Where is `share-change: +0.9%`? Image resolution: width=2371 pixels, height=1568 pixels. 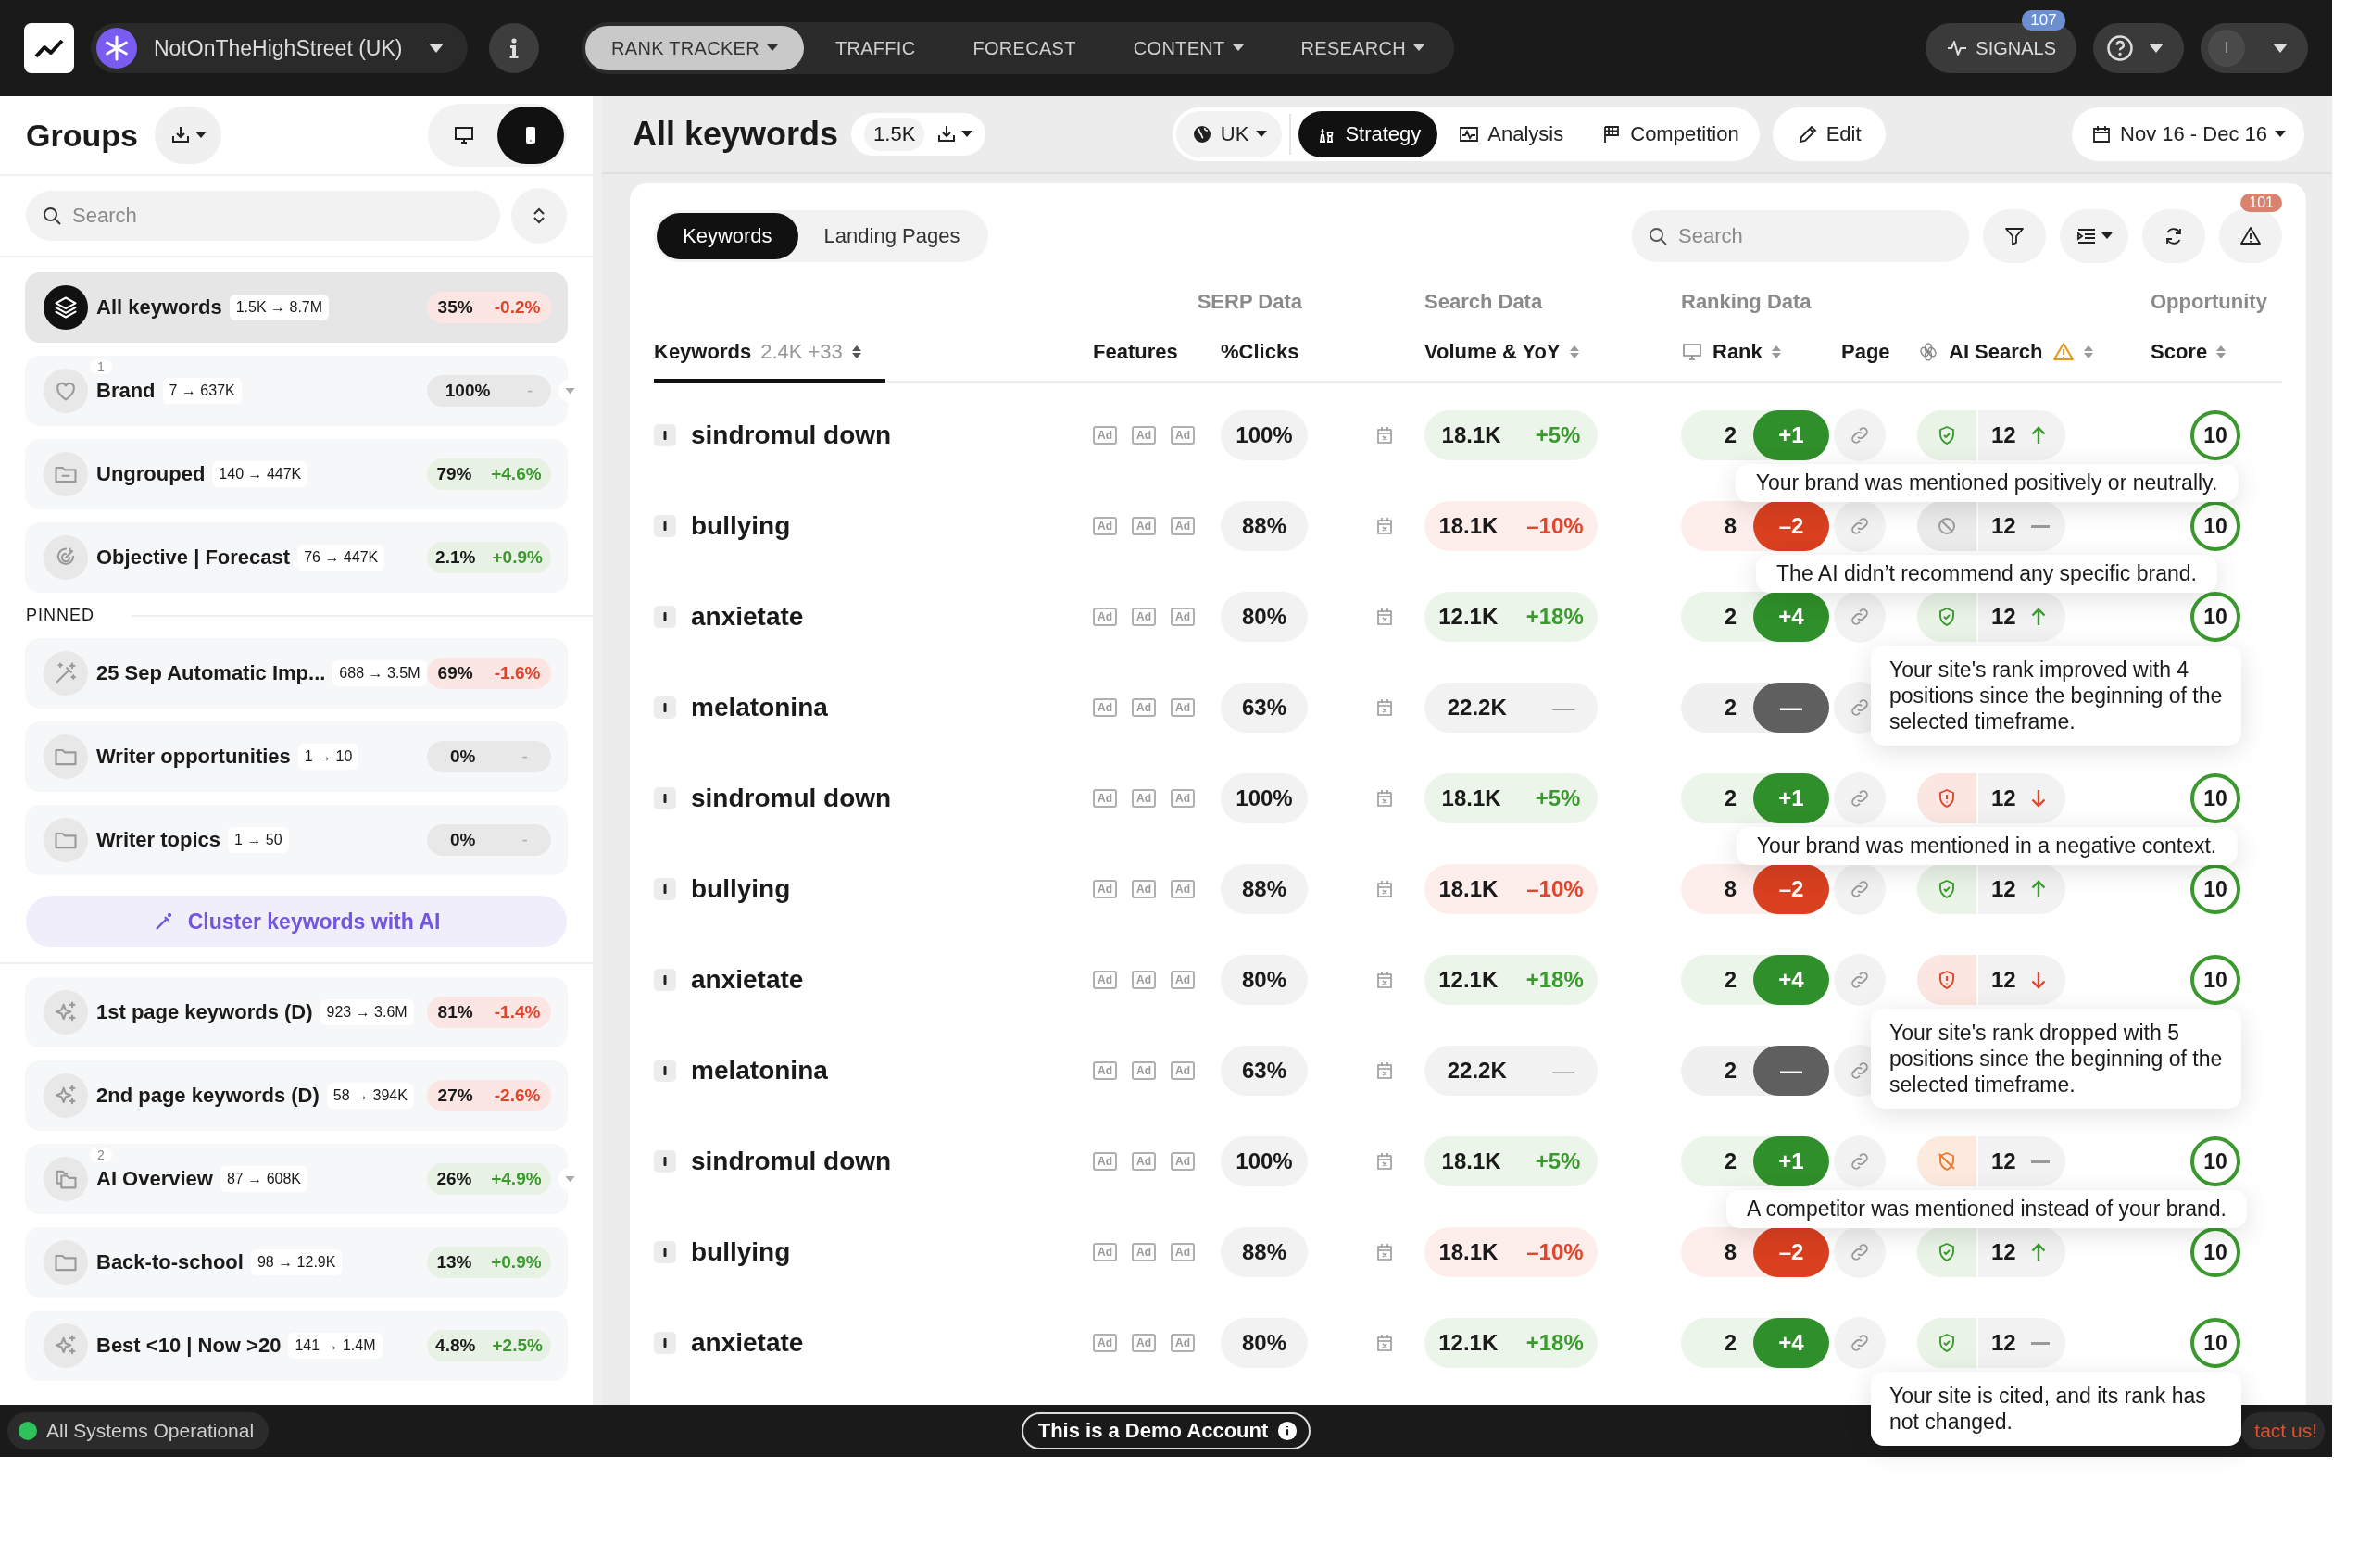
share-change: +0.9% is located at coordinates (516, 1262).